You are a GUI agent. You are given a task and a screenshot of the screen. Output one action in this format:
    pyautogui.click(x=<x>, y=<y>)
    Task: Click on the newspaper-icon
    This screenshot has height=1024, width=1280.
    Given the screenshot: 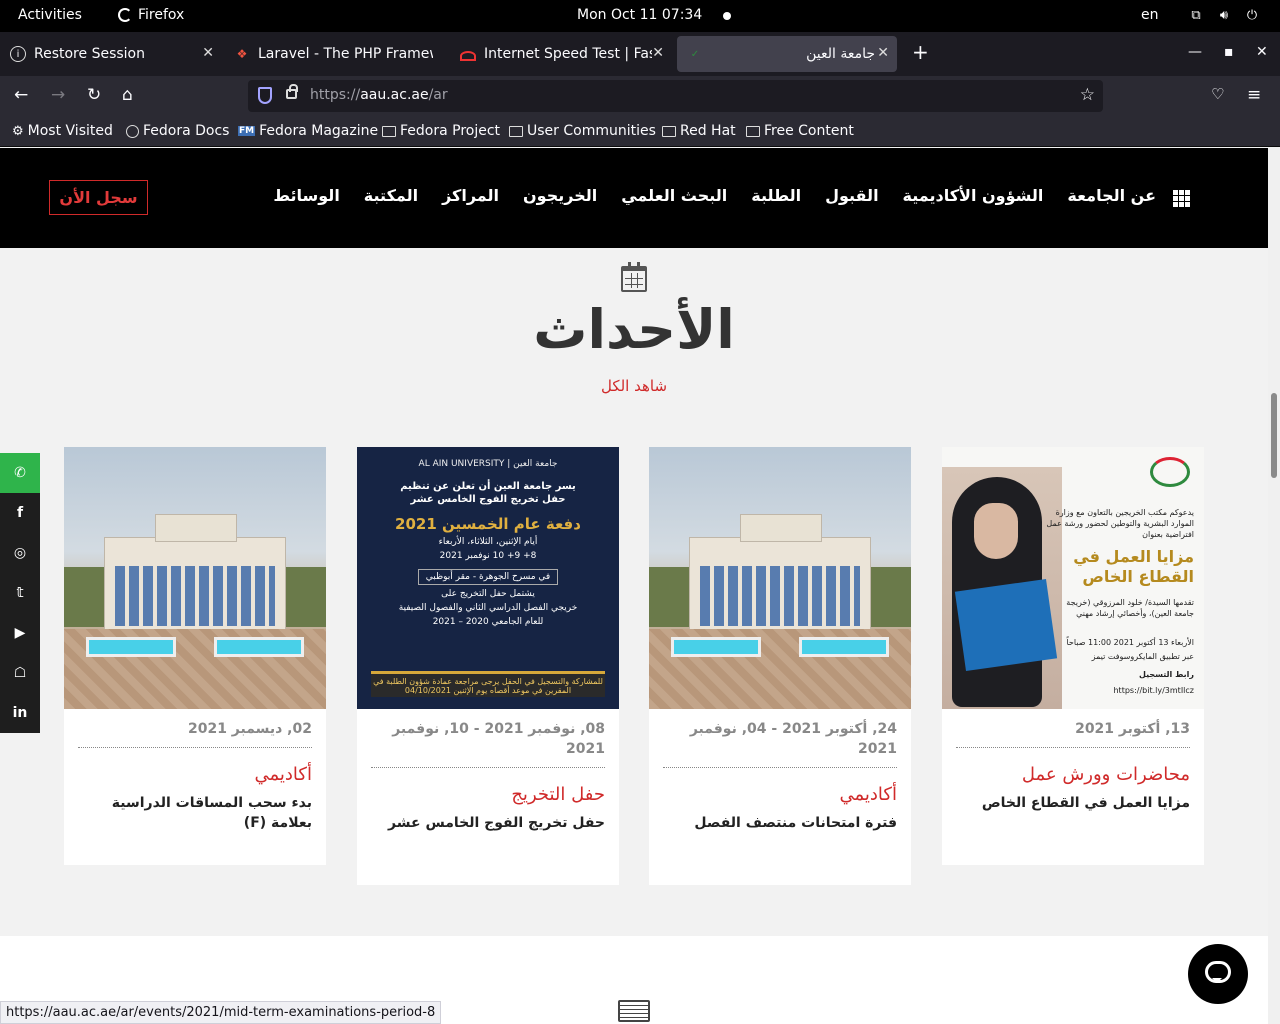 What is the action you would take?
    pyautogui.click(x=634, y=1011)
    